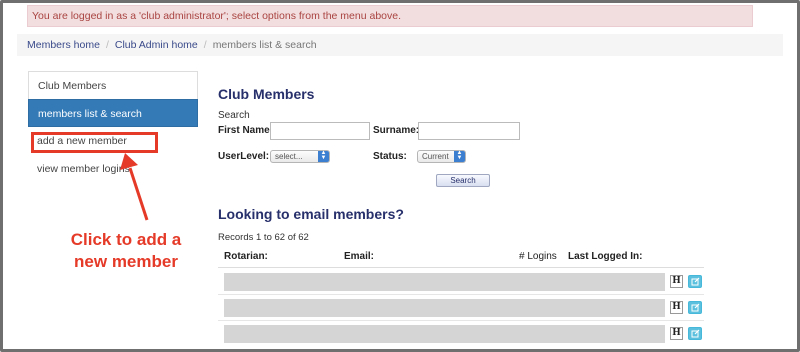 This screenshot has height=352, width=800. I want to click on first-name-label: First Name:, so click(246, 130).